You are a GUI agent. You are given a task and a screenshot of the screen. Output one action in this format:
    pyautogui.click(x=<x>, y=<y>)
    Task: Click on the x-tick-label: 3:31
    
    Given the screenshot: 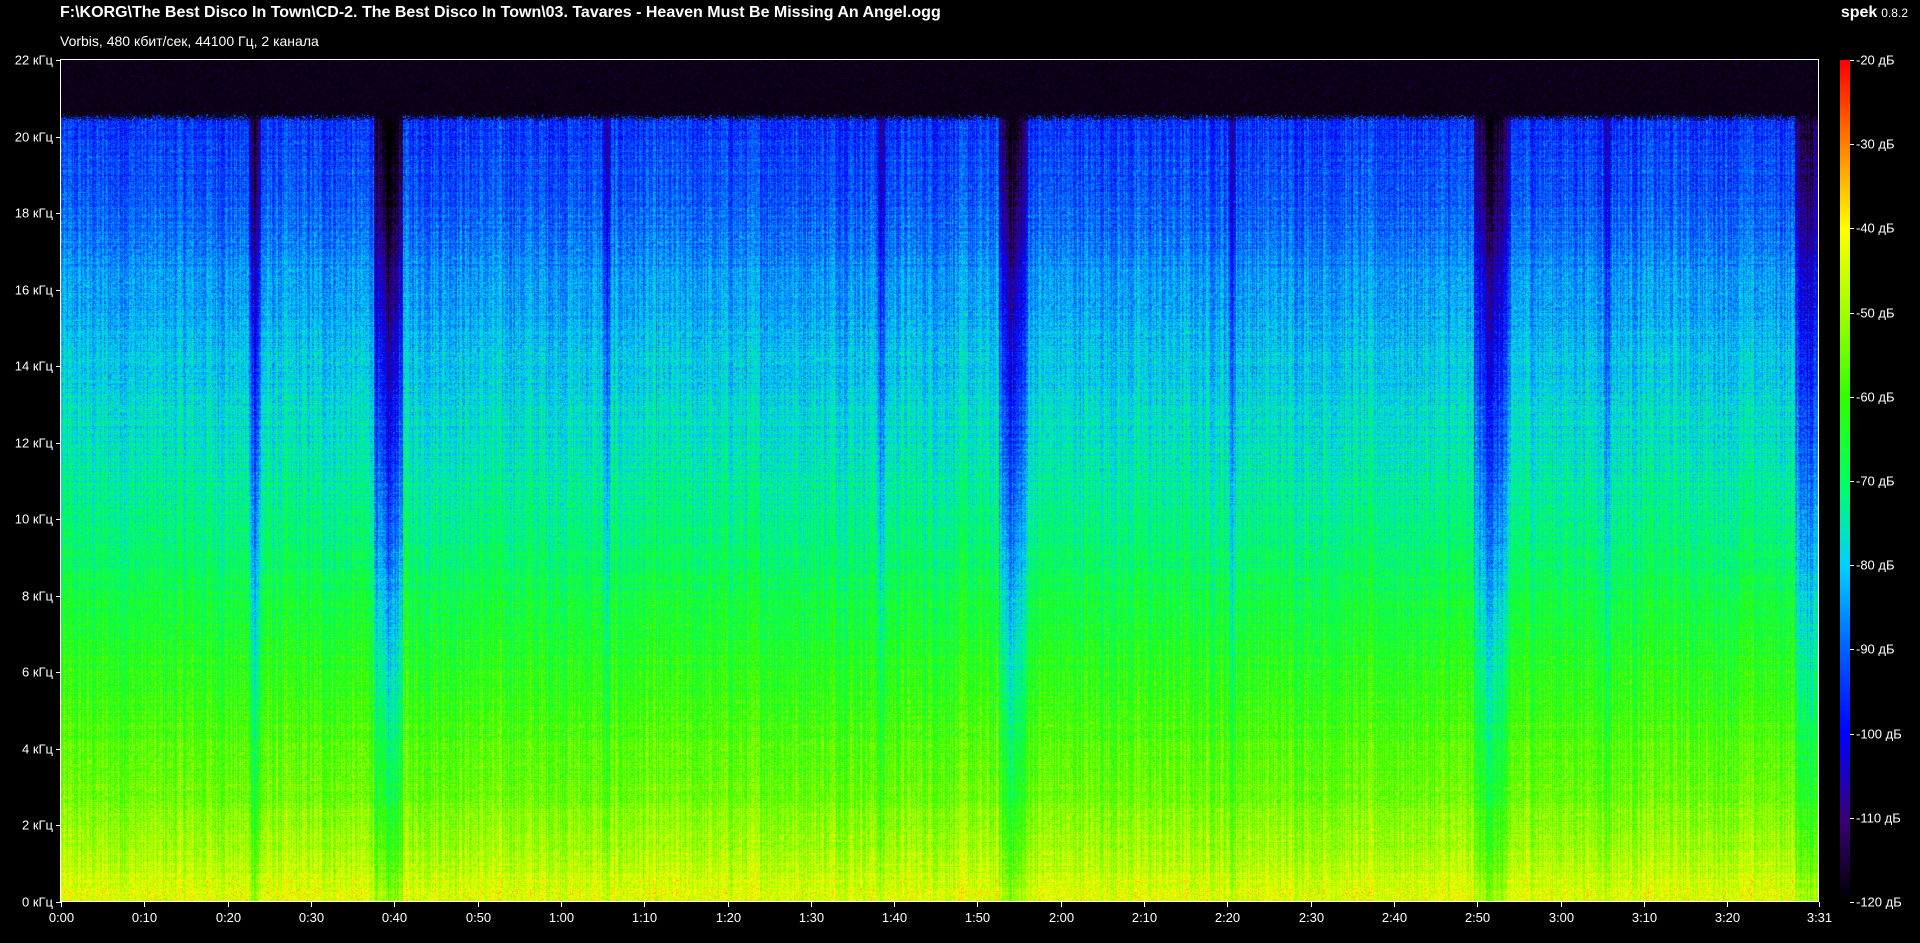 What is the action you would take?
    pyautogui.click(x=1819, y=917)
    